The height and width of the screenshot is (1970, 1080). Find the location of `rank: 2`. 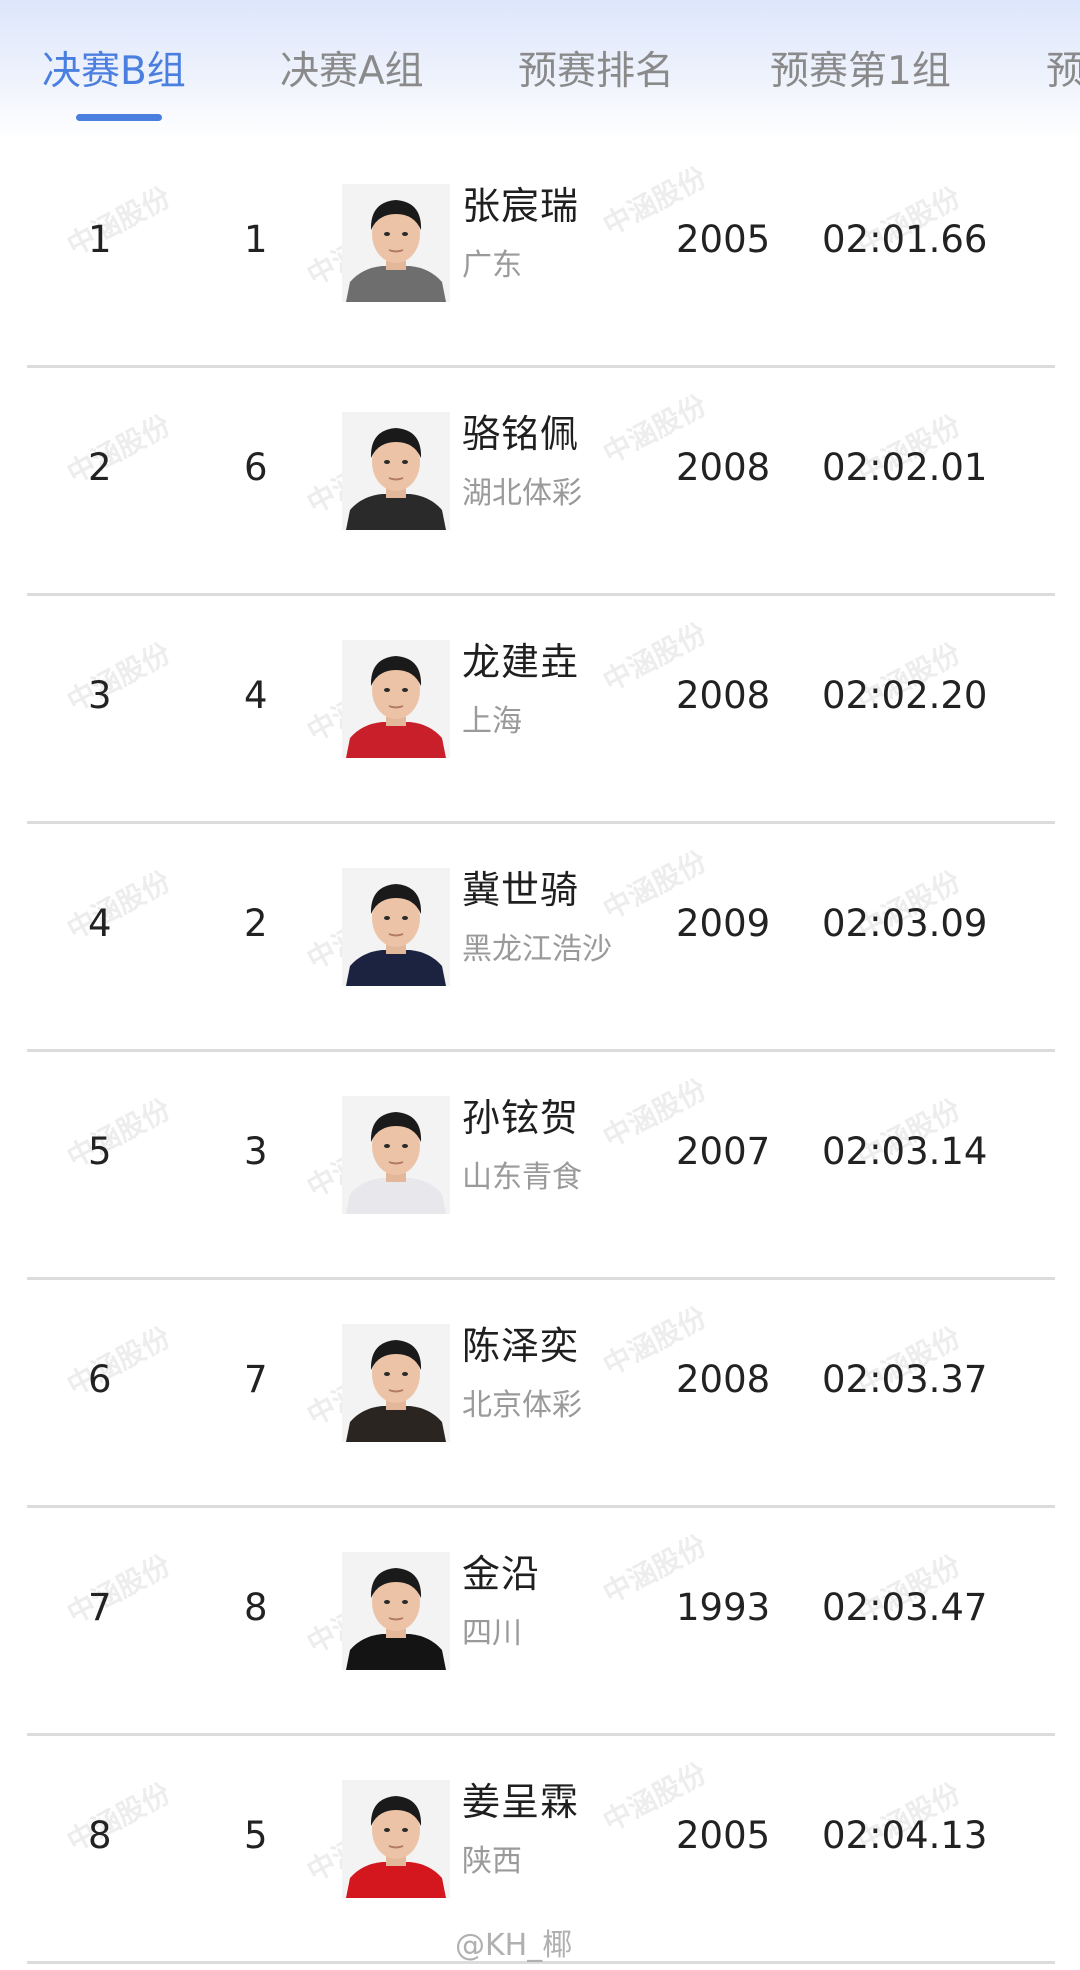

rank: 2 is located at coordinates (100, 467).